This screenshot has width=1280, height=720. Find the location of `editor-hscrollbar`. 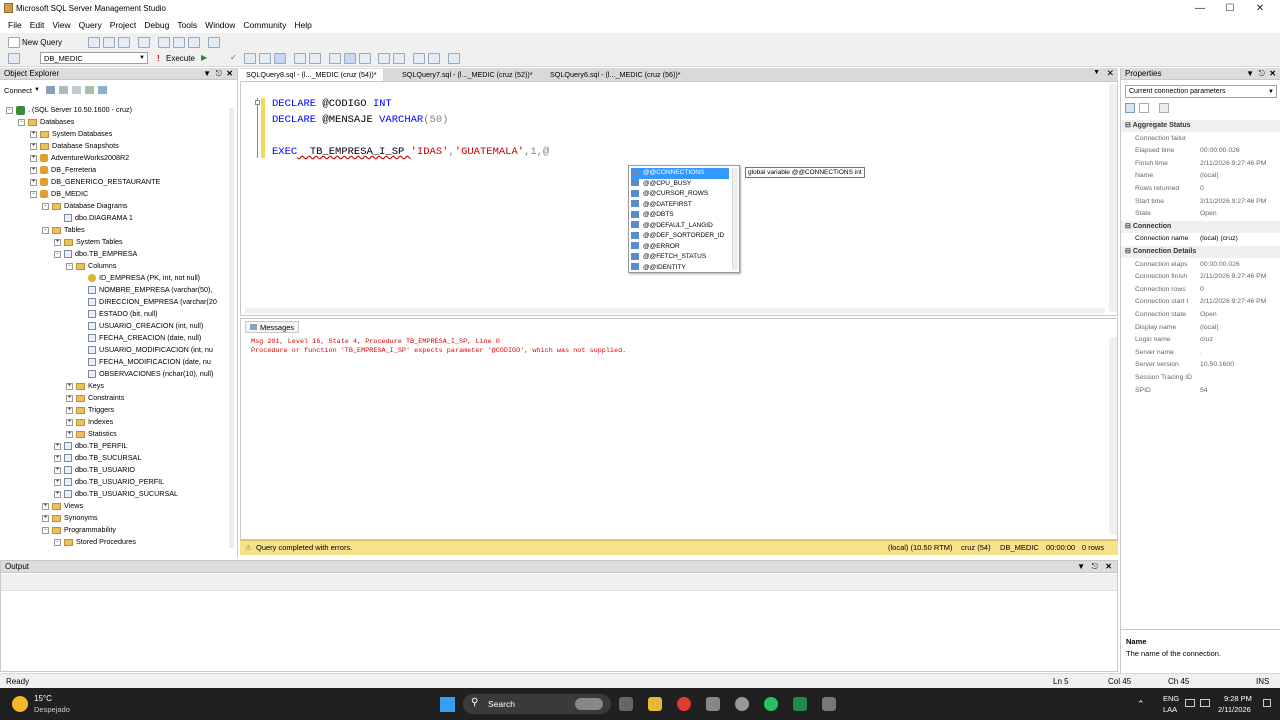

editor-hscrollbar is located at coordinates (675, 311).